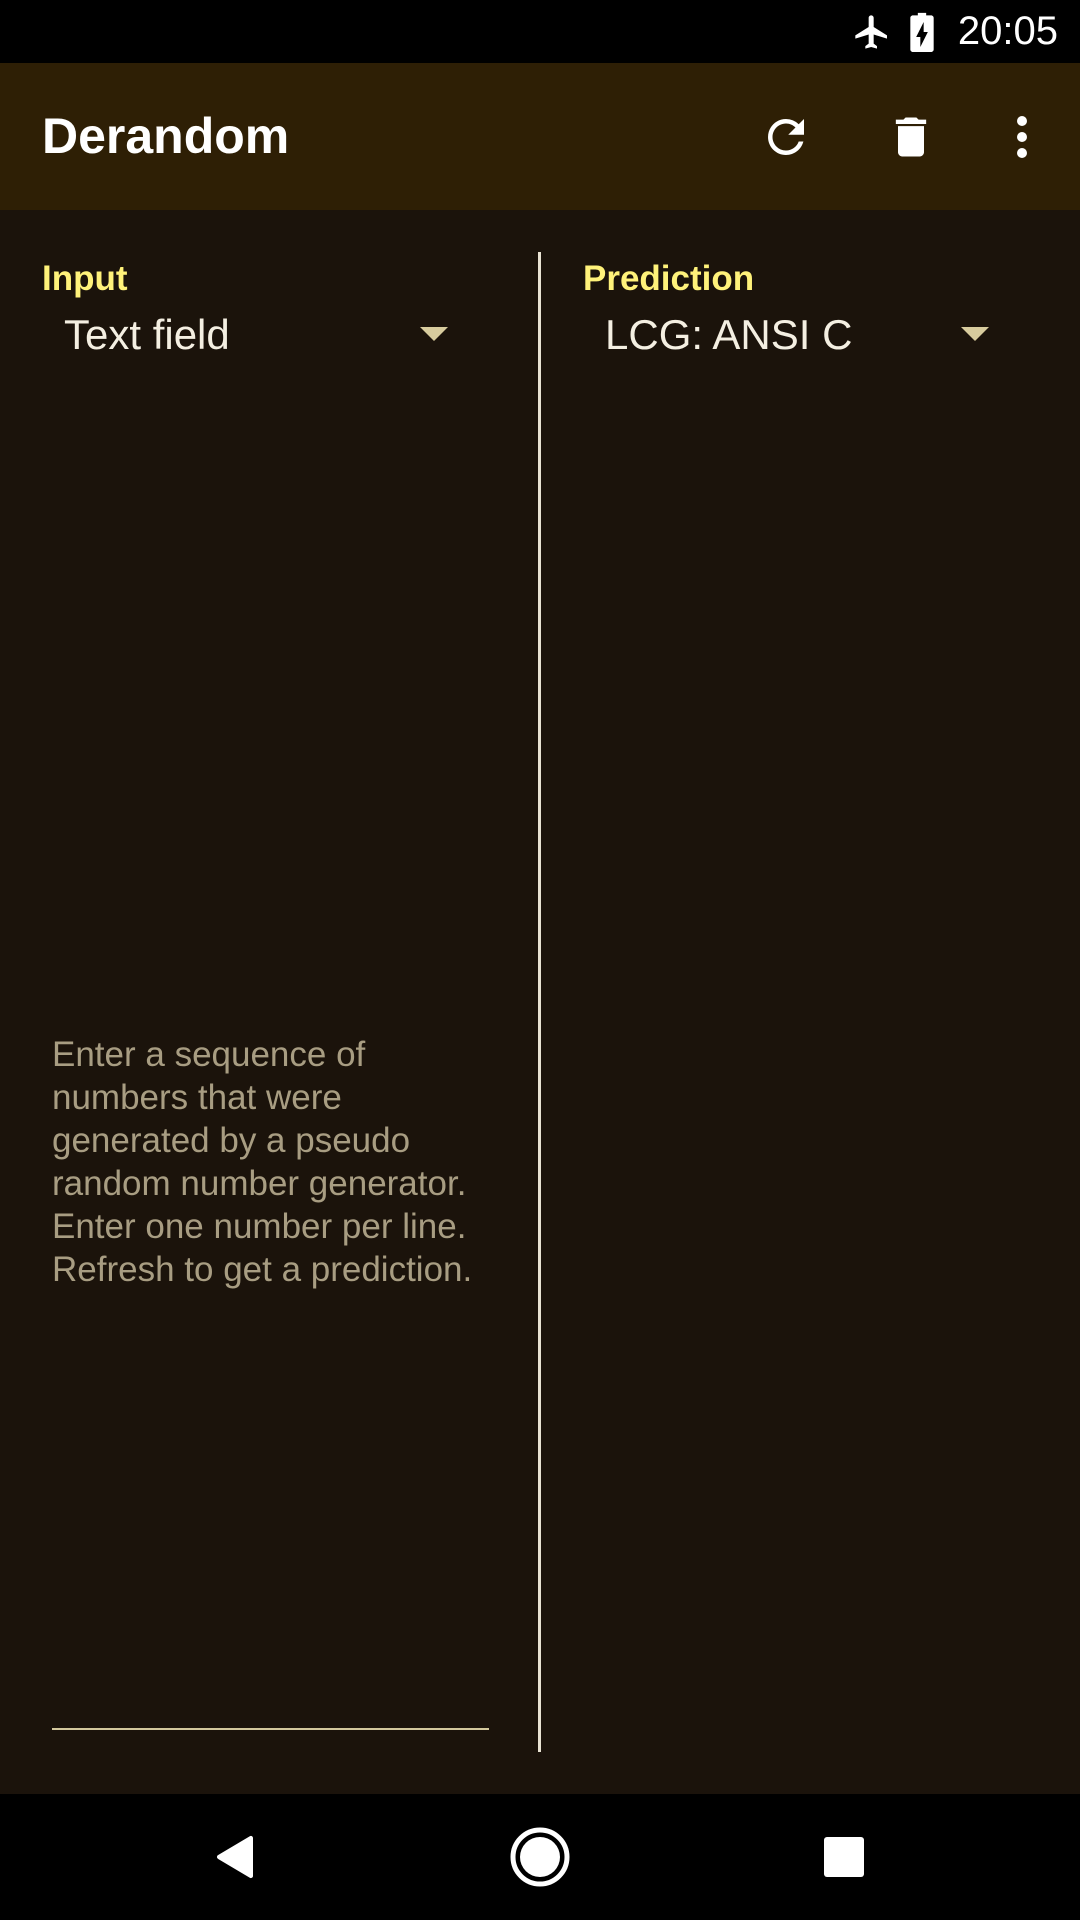  I want to click on home-button, so click(540, 1857).